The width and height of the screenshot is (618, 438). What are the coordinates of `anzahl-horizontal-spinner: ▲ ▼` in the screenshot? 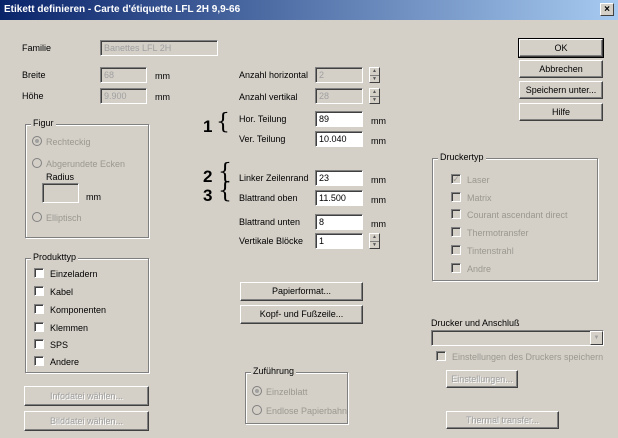 It's located at (374, 75).